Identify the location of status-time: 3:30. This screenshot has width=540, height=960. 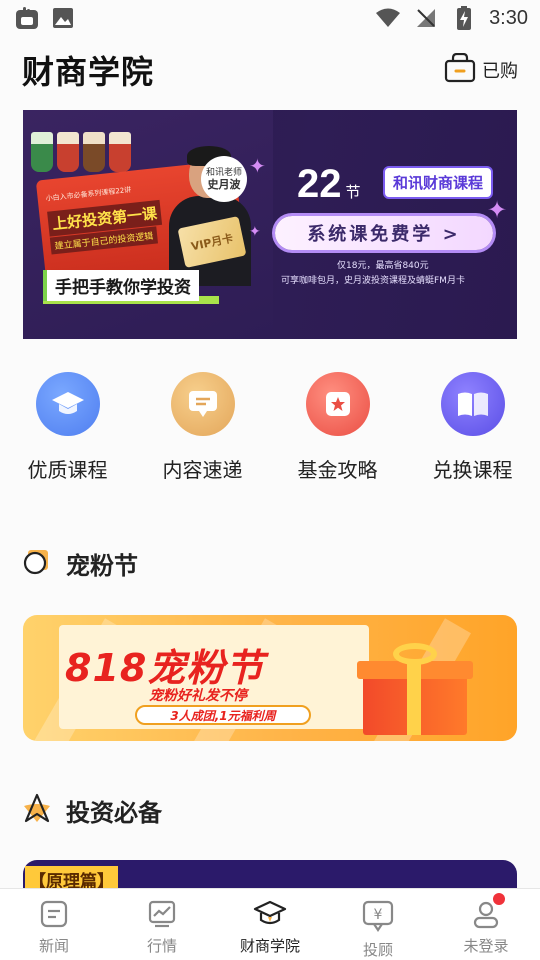
(508, 17).